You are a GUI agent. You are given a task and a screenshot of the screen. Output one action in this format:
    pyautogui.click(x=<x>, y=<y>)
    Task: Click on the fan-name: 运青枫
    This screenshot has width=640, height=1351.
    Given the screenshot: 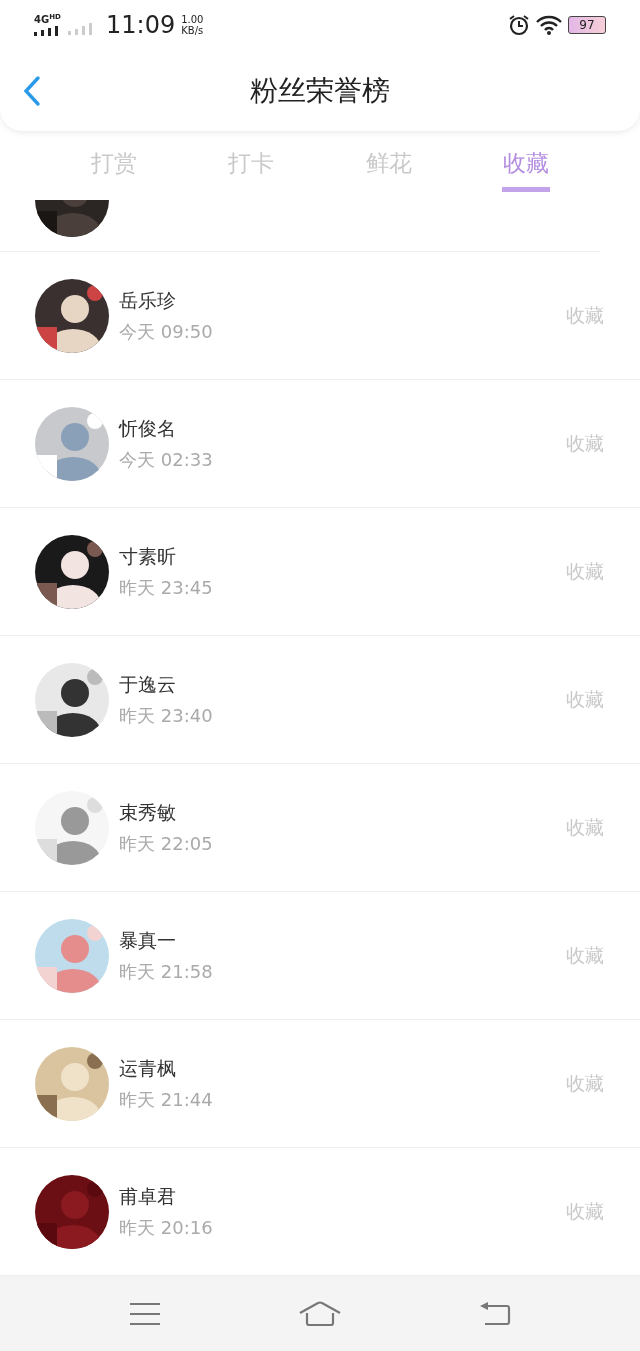 What is the action you would take?
    pyautogui.click(x=148, y=1068)
    